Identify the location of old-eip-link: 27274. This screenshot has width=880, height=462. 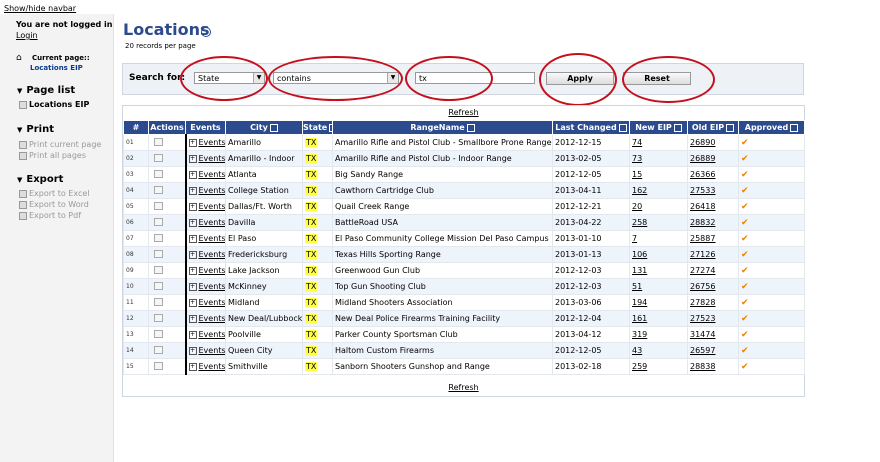
(702, 270).